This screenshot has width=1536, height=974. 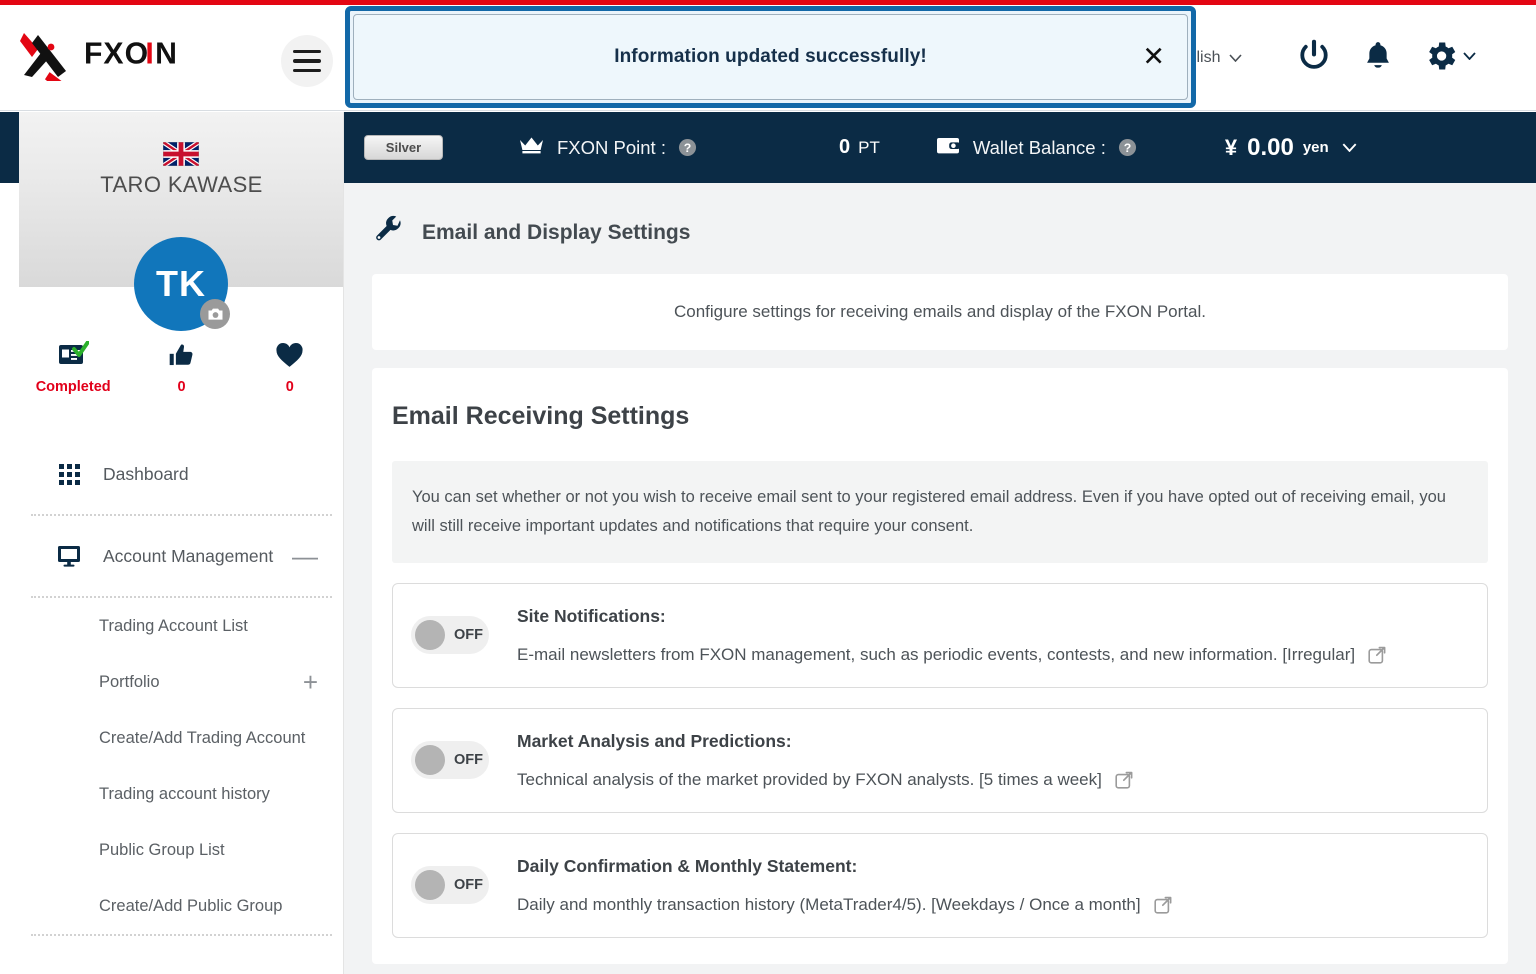 I want to click on toggle-site-notifications: OFF, so click(x=450, y=635).